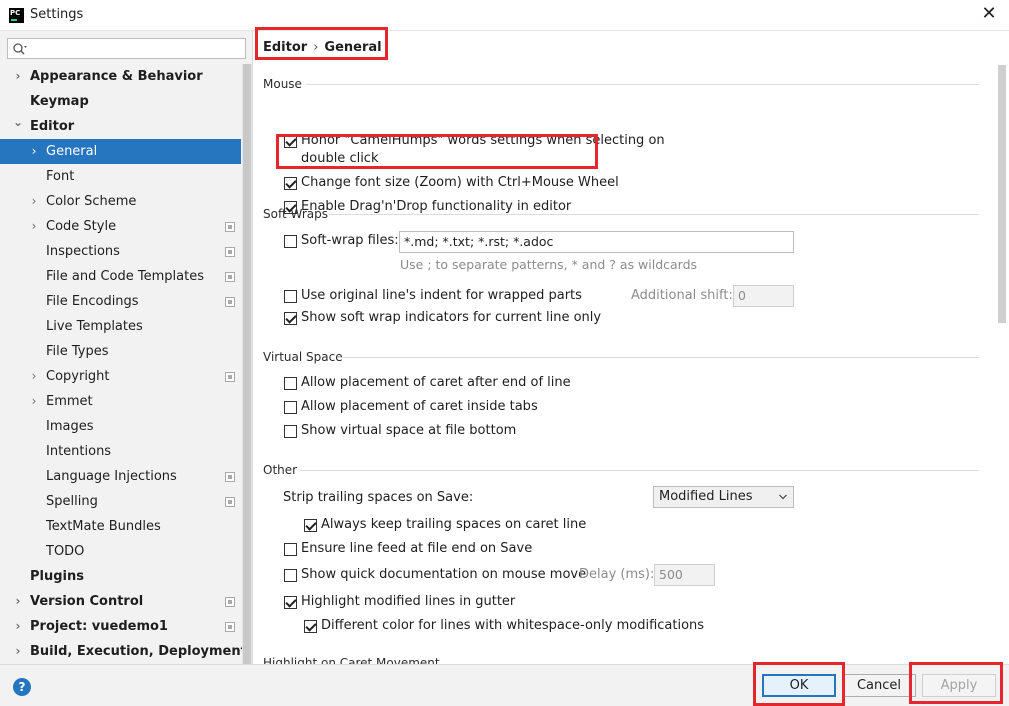  I want to click on sidebar-item-file-and-code-templates: File and Code Templates, so click(120, 276).